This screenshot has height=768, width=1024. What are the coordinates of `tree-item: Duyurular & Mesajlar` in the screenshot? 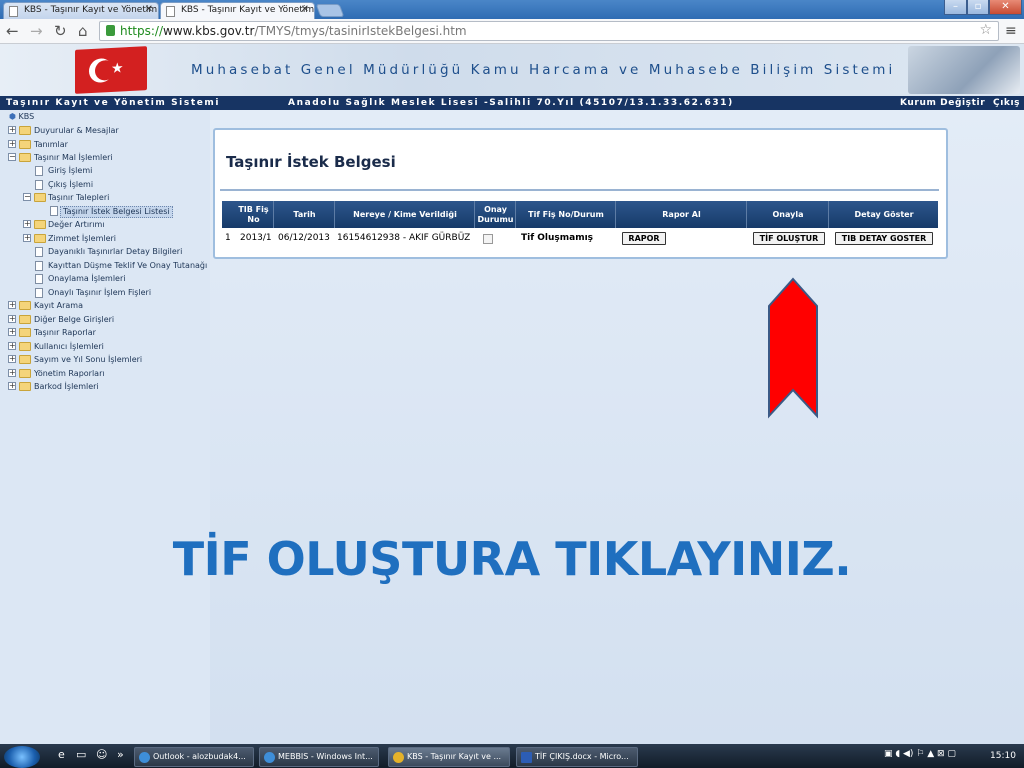 It's located at (76, 131).